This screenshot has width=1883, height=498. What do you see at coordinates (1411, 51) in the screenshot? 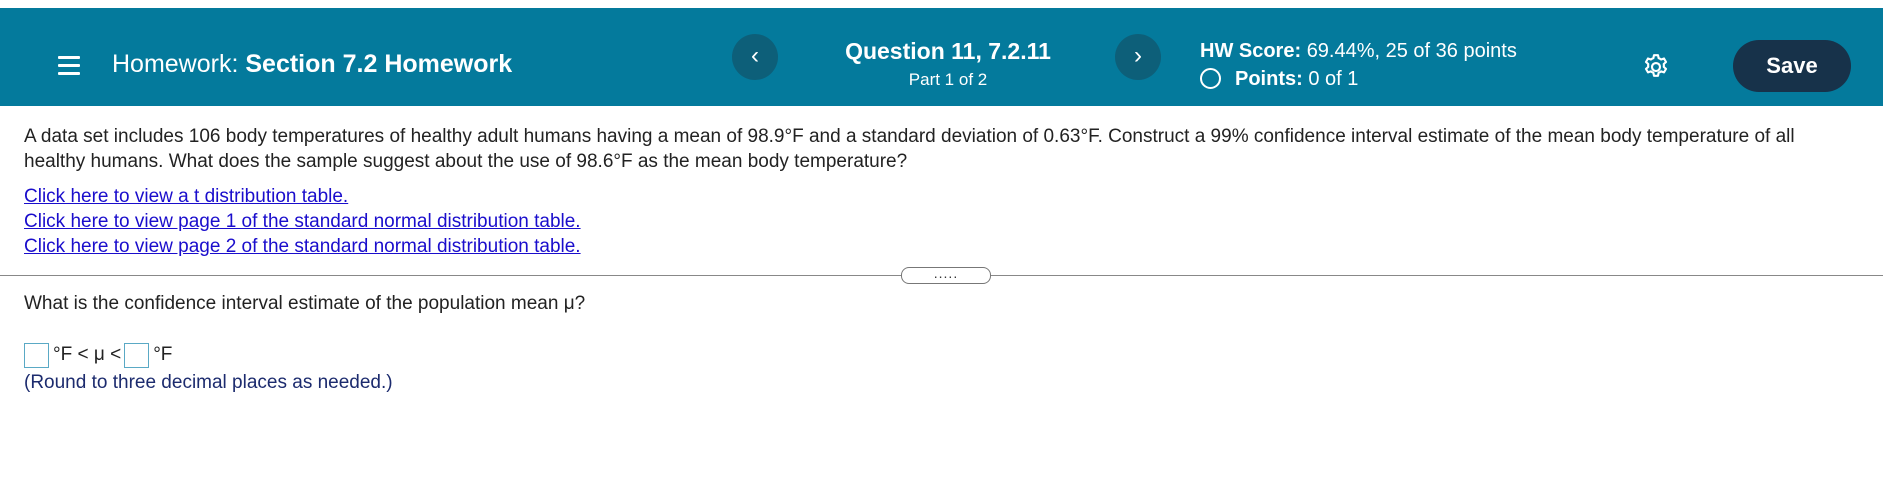
I see `score-value: 69.44%, 25 of 36 points` at bounding box center [1411, 51].